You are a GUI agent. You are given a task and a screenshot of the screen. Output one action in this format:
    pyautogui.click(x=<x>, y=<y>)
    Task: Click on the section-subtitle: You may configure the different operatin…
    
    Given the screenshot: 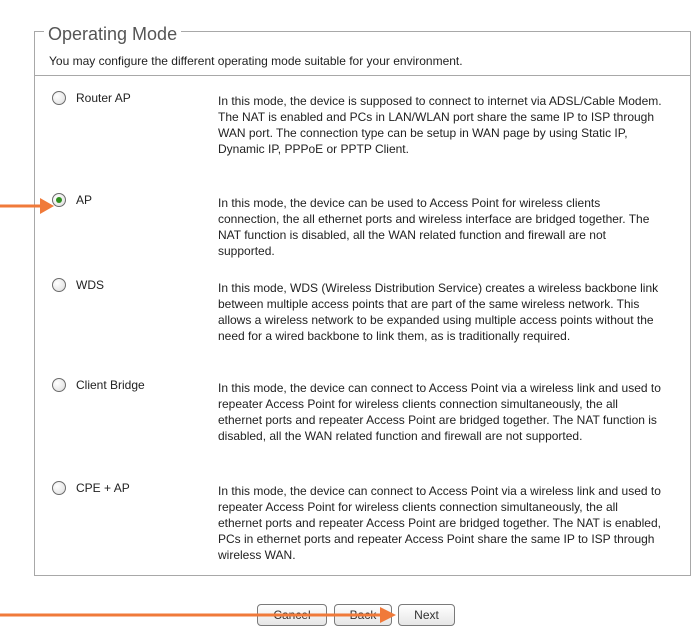 What is the action you would take?
    pyautogui.click(x=256, y=61)
    